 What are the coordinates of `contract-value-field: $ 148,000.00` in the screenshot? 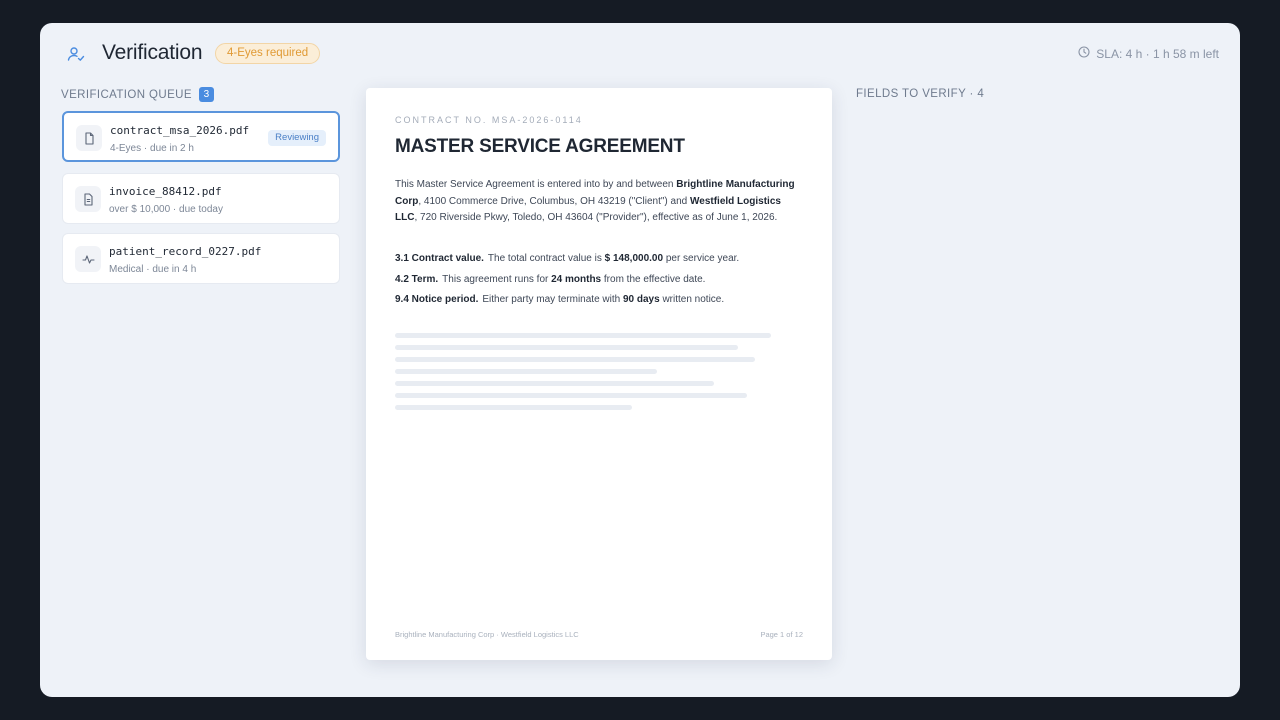 It's located at (634, 258).